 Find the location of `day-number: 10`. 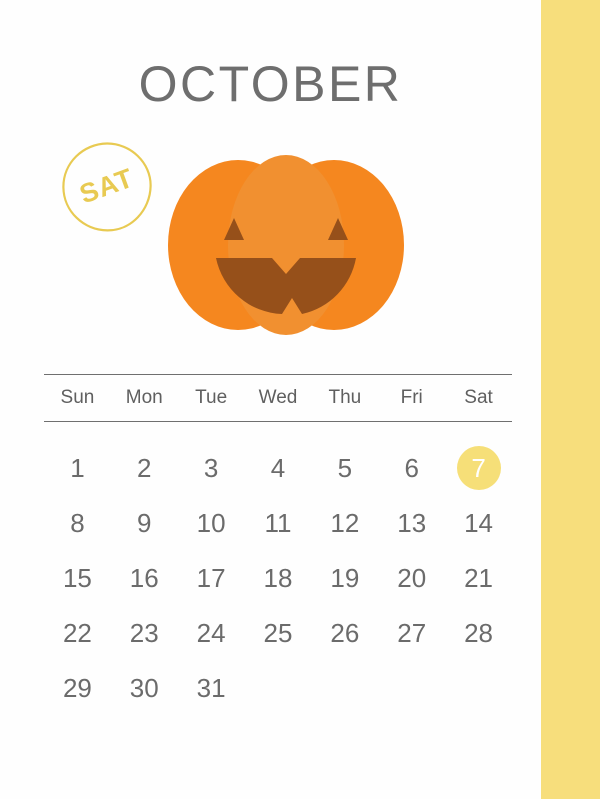

day-number: 10 is located at coordinates (211, 523).